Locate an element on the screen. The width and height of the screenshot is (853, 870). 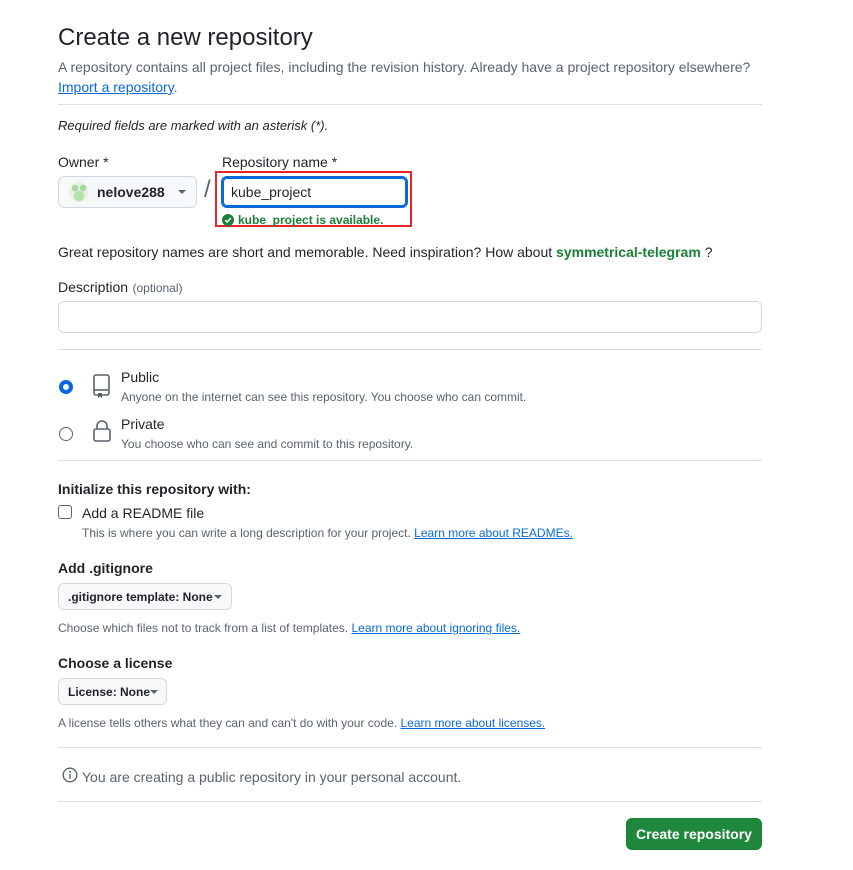
create-repository-button: Create repository is located at coordinates (694, 834).